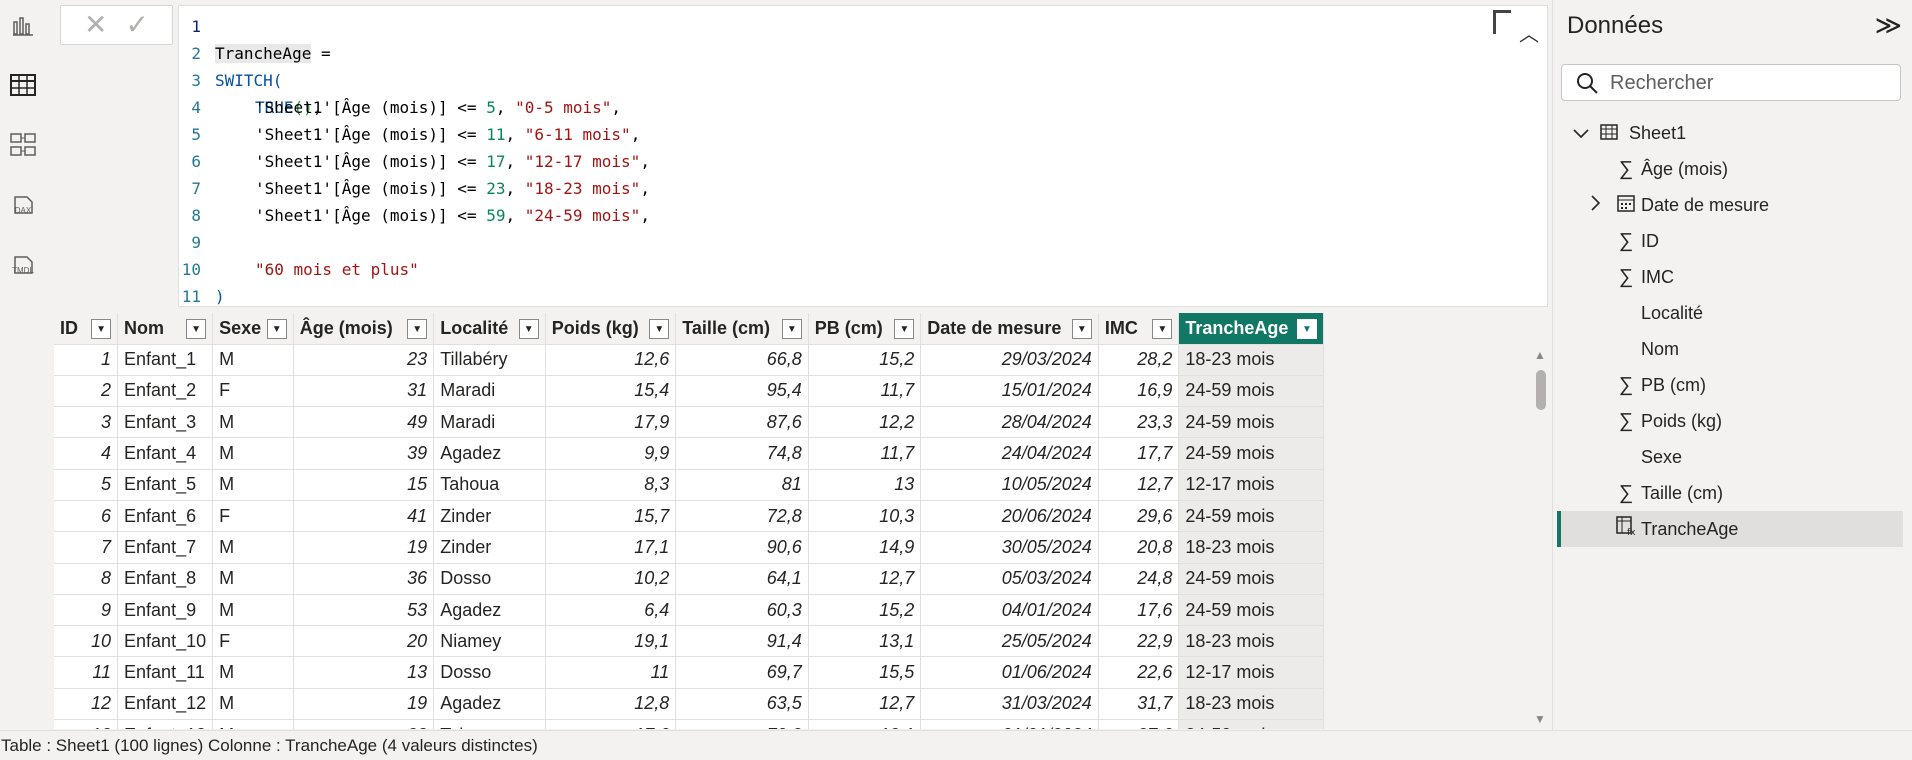 This screenshot has height=760, width=1912. I want to click on table-cell: 01/01/2024, so click(1010, 724).